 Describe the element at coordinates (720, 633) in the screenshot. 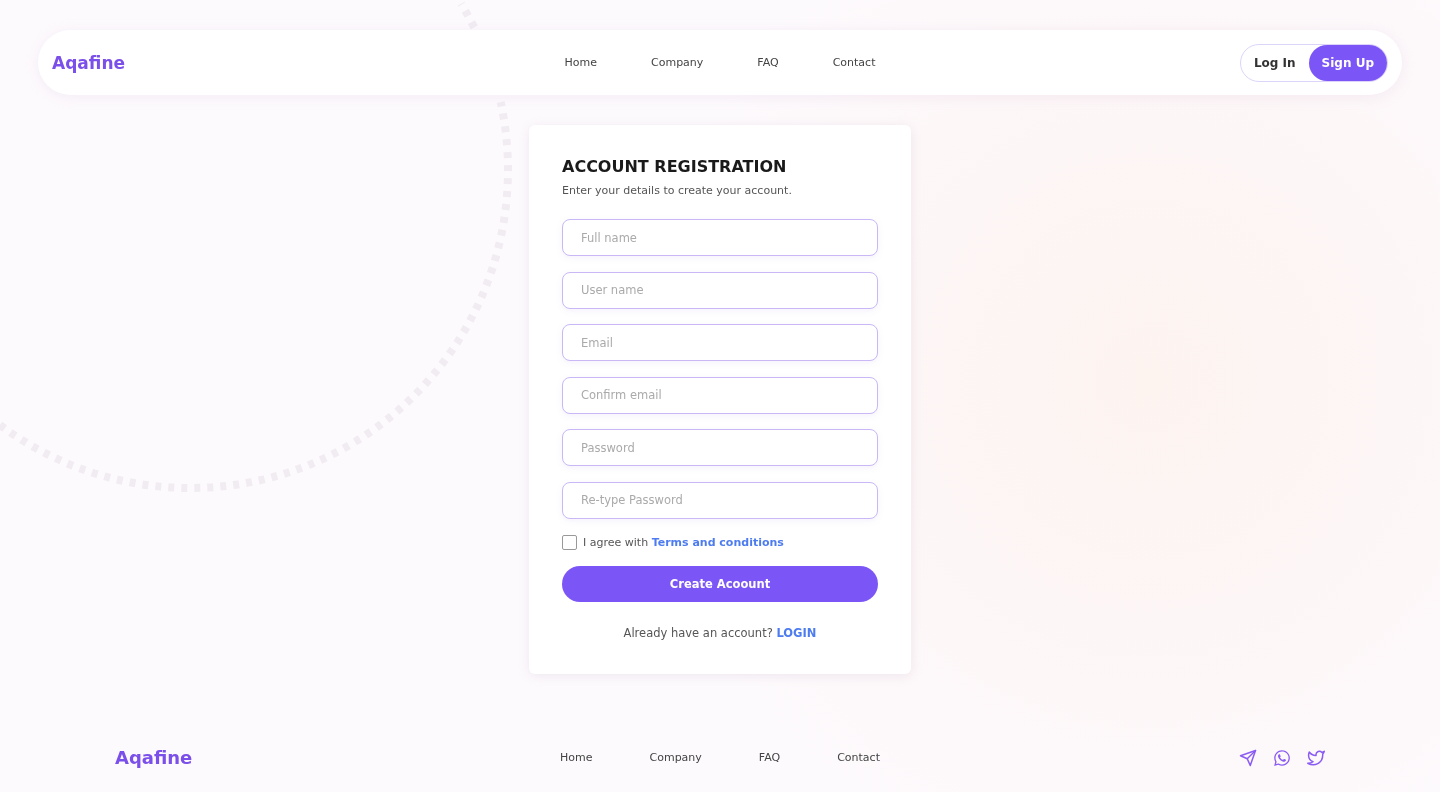

I see `login-prompt: Already have an account? LOGIN` at that location.